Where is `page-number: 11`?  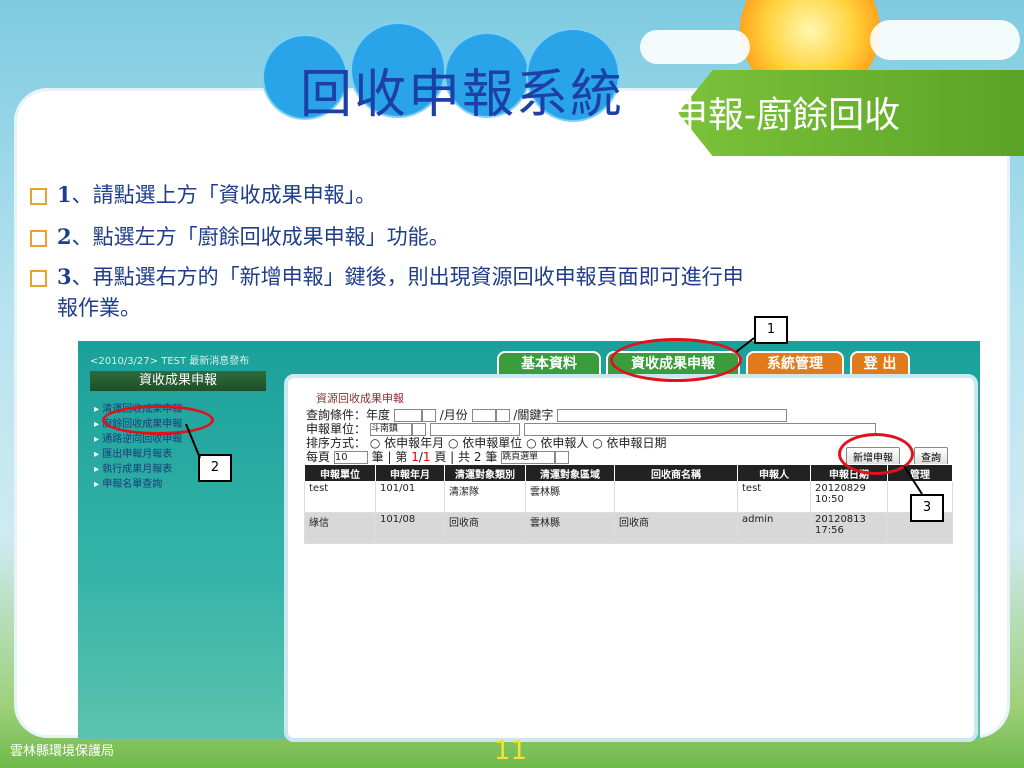 page-number: 11 is located at coordinates (511, 751).